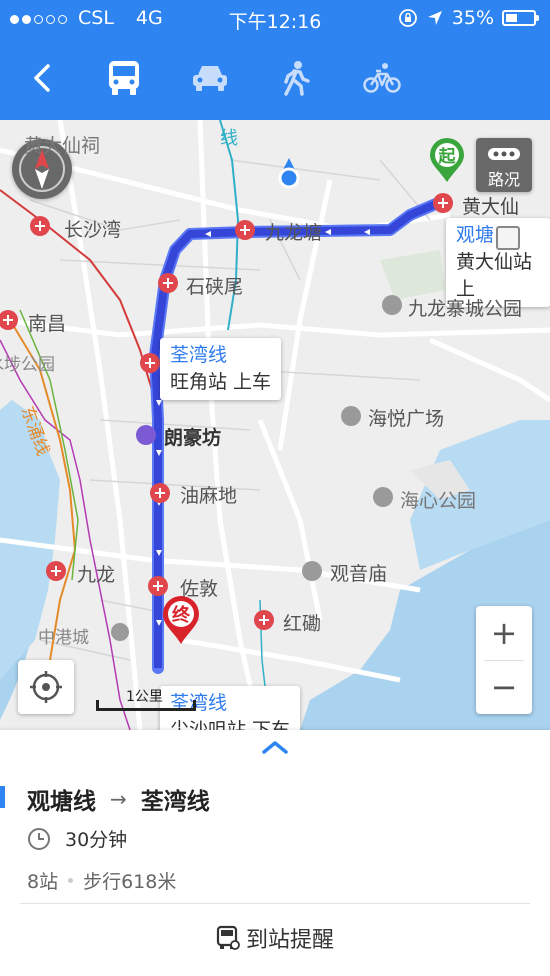  I want to click on transport-mode-bar, so click(275, 78).